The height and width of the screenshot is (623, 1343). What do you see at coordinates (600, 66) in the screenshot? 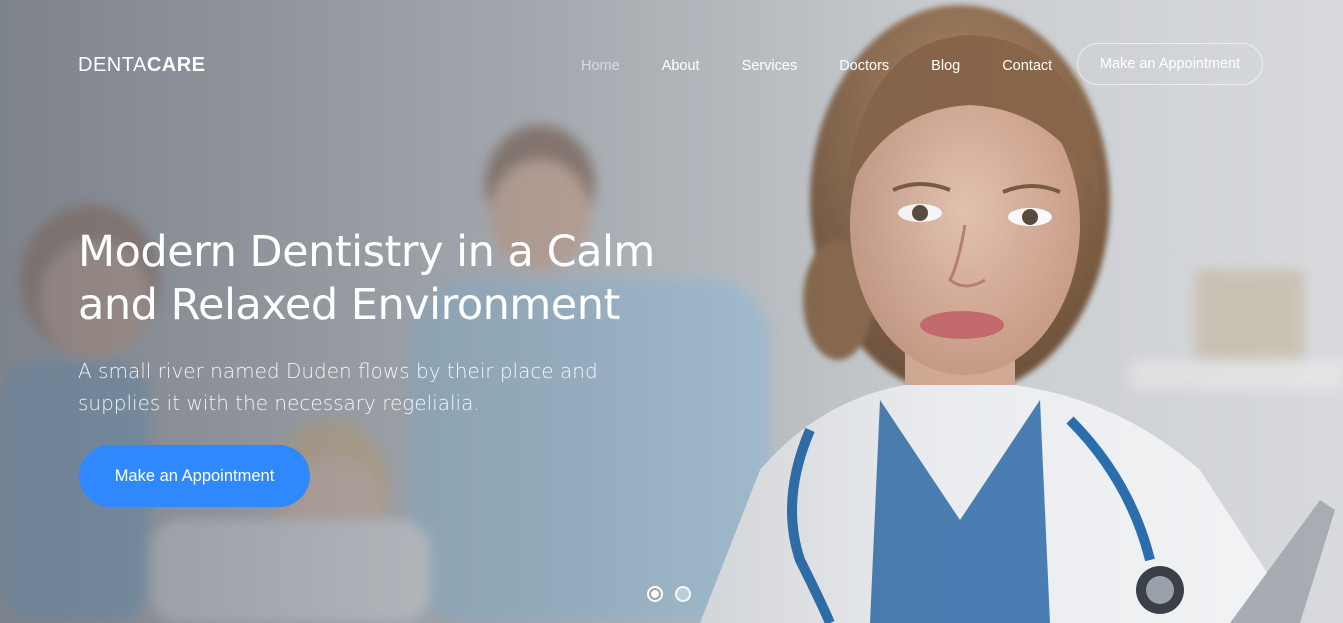
I see `nav-item-home: Home` at bounding box center [600, 66].